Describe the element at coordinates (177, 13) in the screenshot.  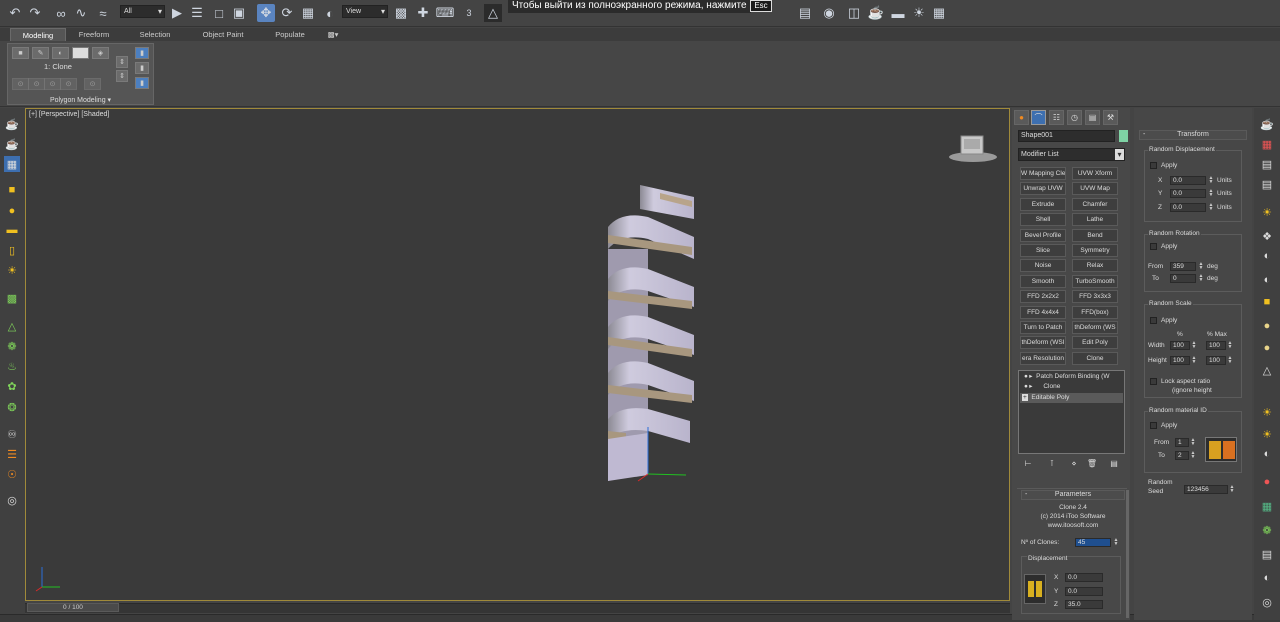
I see `select-object-icon: ▶` at that location.